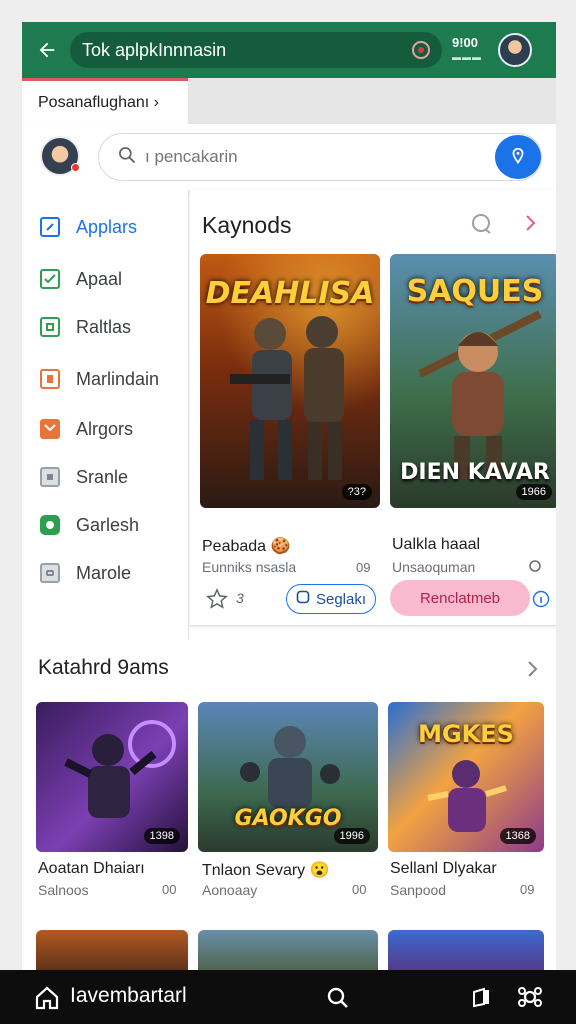 The width and height of the screenshot is (576, 1024). I want to click on game-developer: Unsaoquman, so click(434, 567).